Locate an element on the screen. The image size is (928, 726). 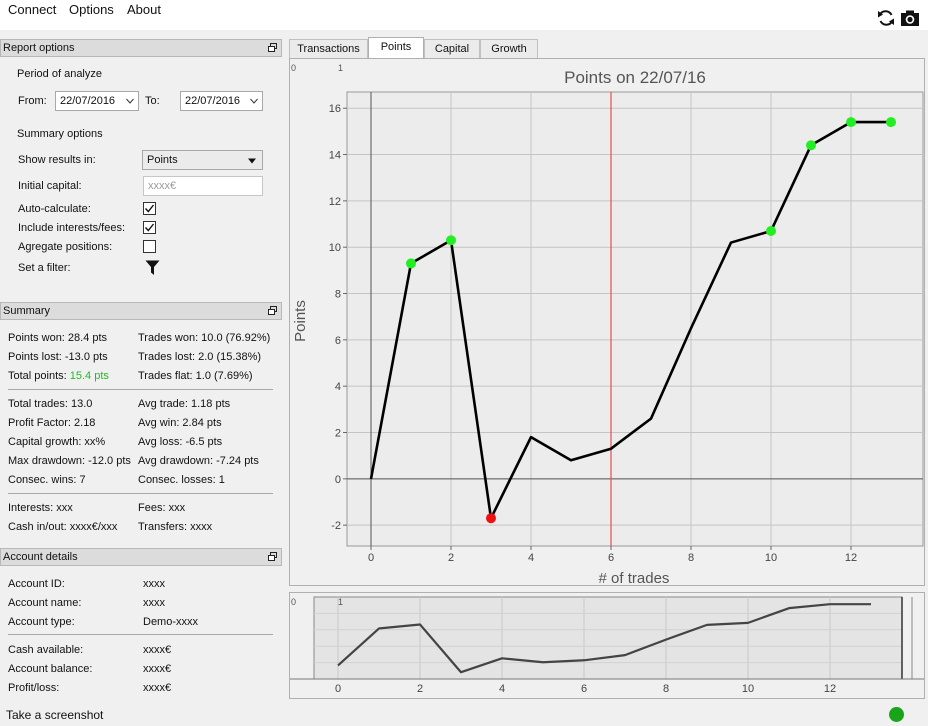
summary-title: Summary is located at coordinates (27, 311).